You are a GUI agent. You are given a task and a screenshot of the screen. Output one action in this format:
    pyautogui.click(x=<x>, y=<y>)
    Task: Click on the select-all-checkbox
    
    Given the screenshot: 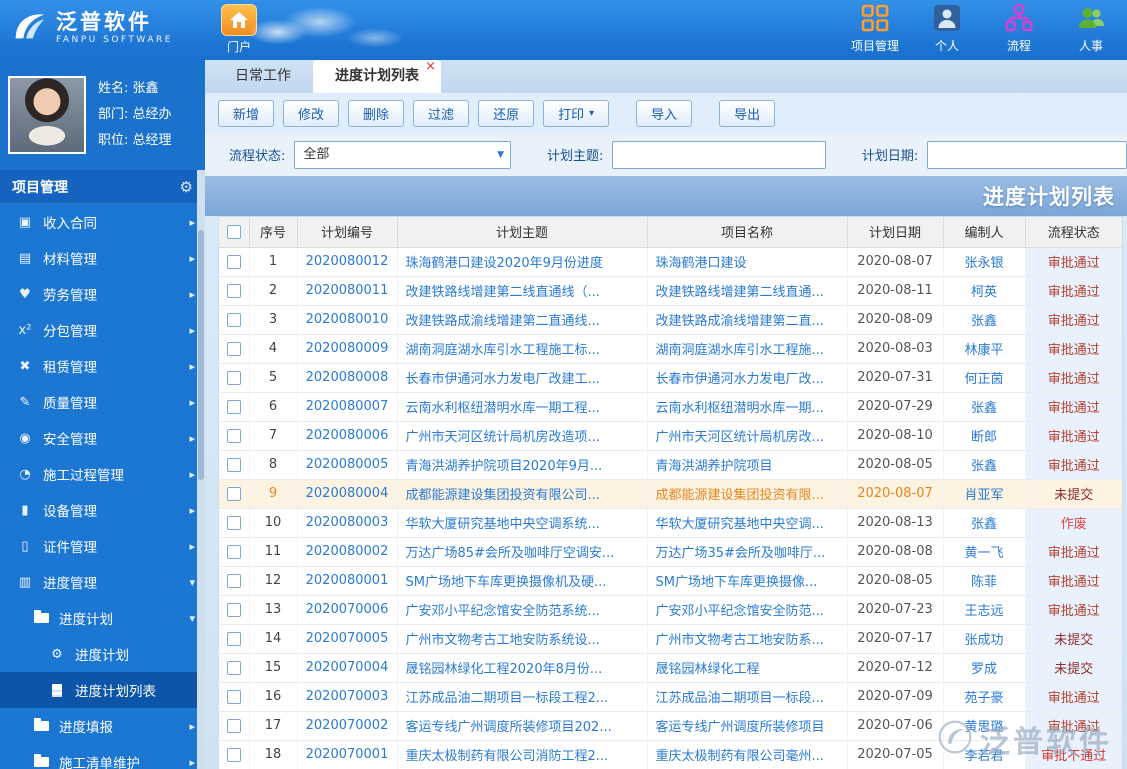 What is the action you would take?
    pyautogui.click(x=233, y=231)
    